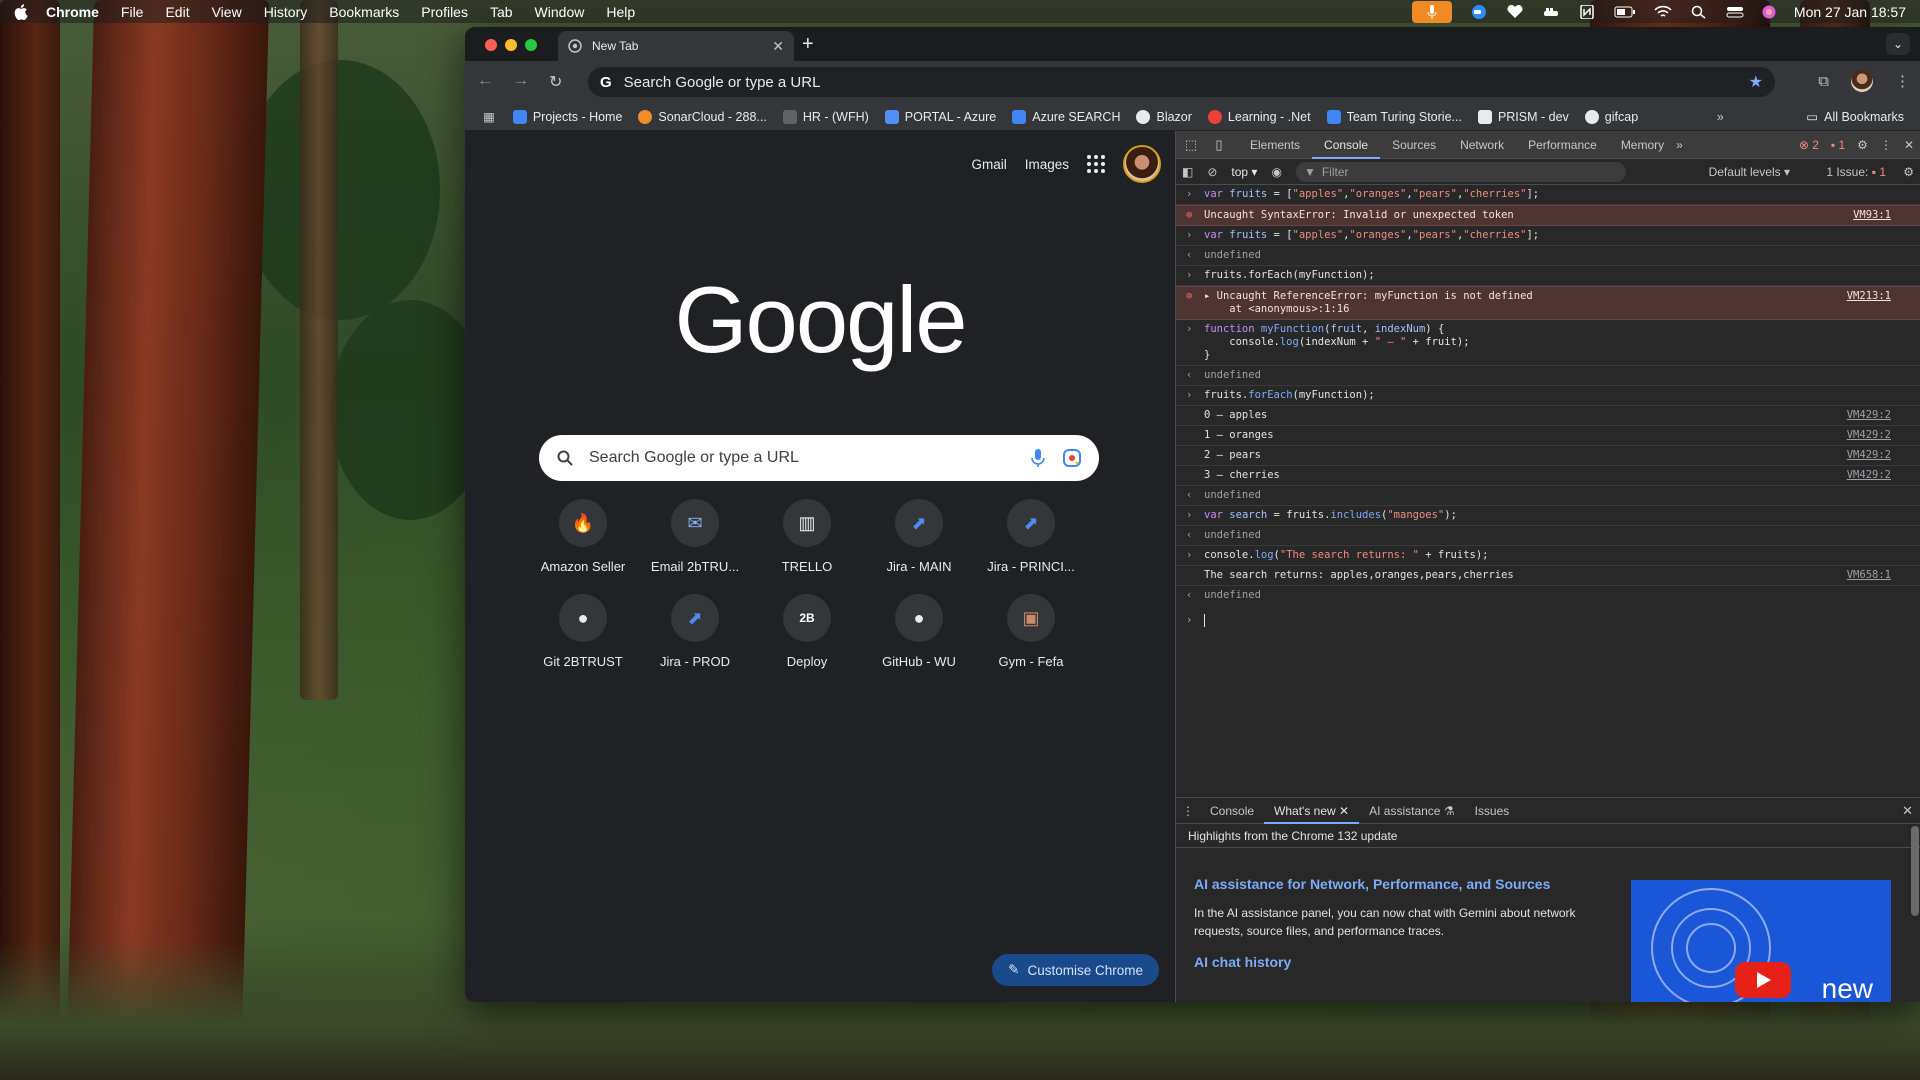 This screenshot has height=1080, width=1920. What do you see at coordinates (1756, 82) in the screenshot?
I see `bookmark-star-icon: ★` at bounding box center [1756, 82].